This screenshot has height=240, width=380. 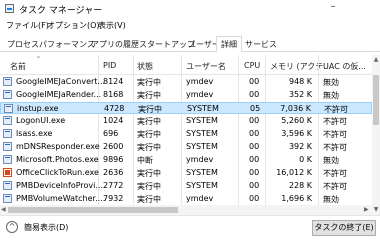 I want to click on column-header-name: 名前, so click(x=18, y=66).